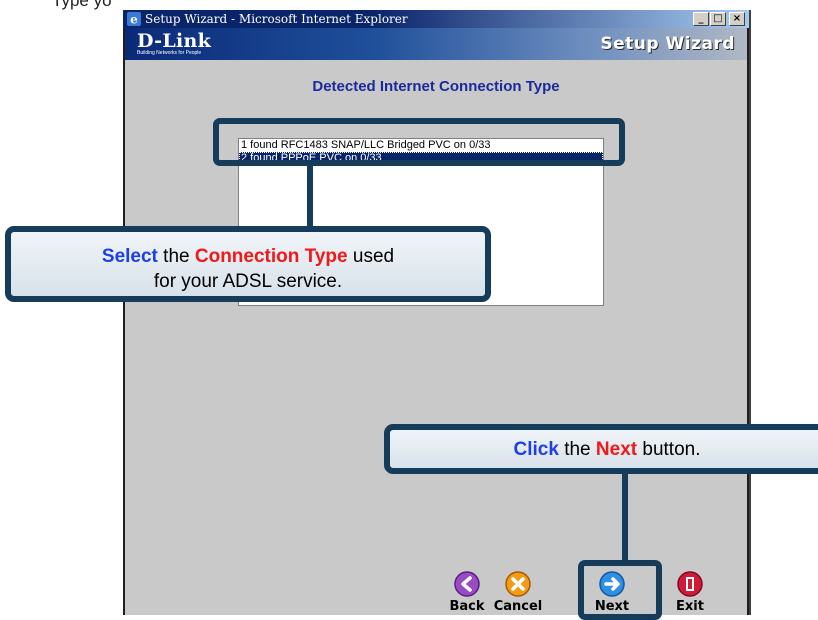  Describe the element at coordinates (518, 584) in the screenshot. I see `cancel-x-icon` at that location.